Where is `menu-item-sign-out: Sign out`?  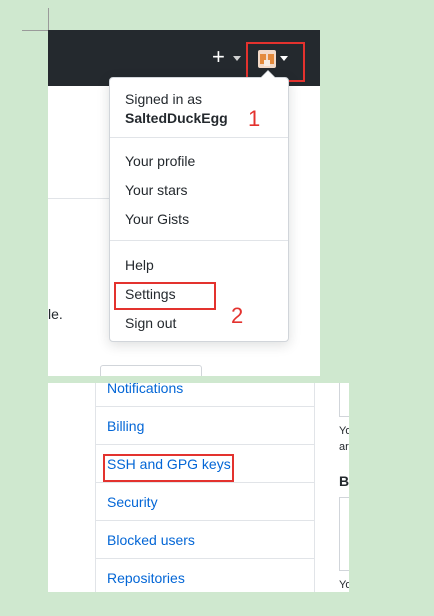
menu-item-sign-out: Sign out is located at coordinates (150, 323).